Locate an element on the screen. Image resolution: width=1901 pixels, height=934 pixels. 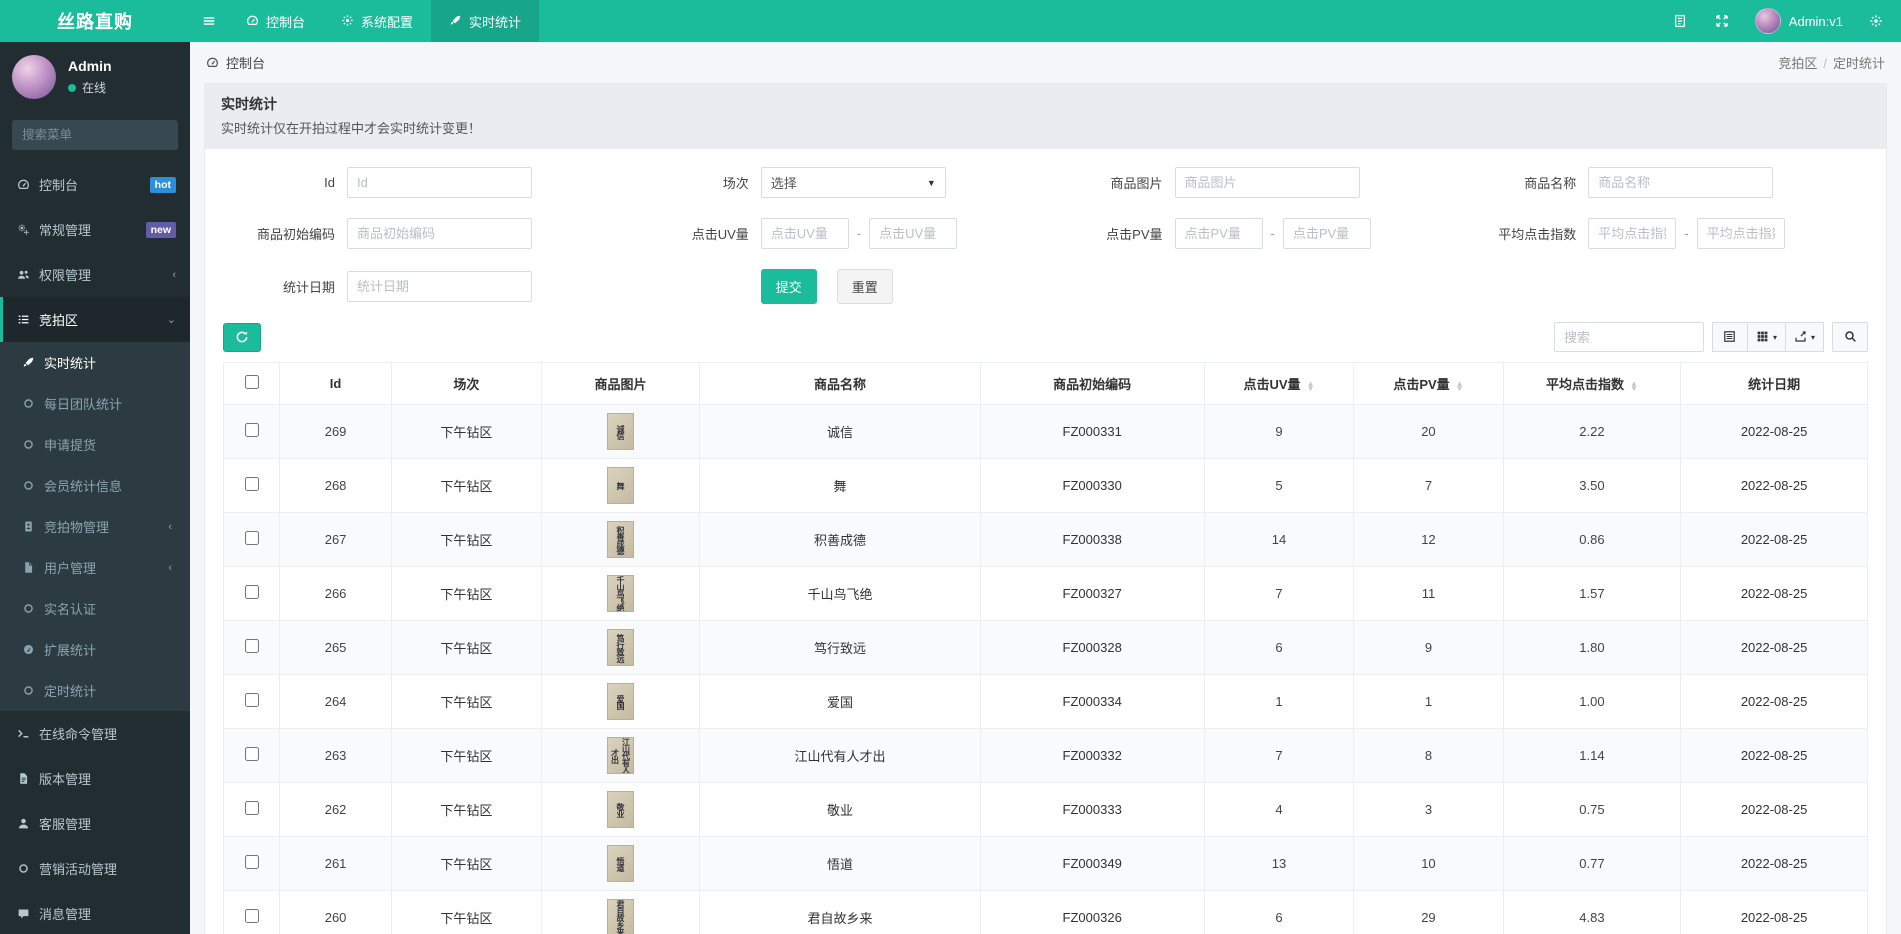
column-header: 点击PV量 ▲ ▼ is located at coordinates (1428, 383).